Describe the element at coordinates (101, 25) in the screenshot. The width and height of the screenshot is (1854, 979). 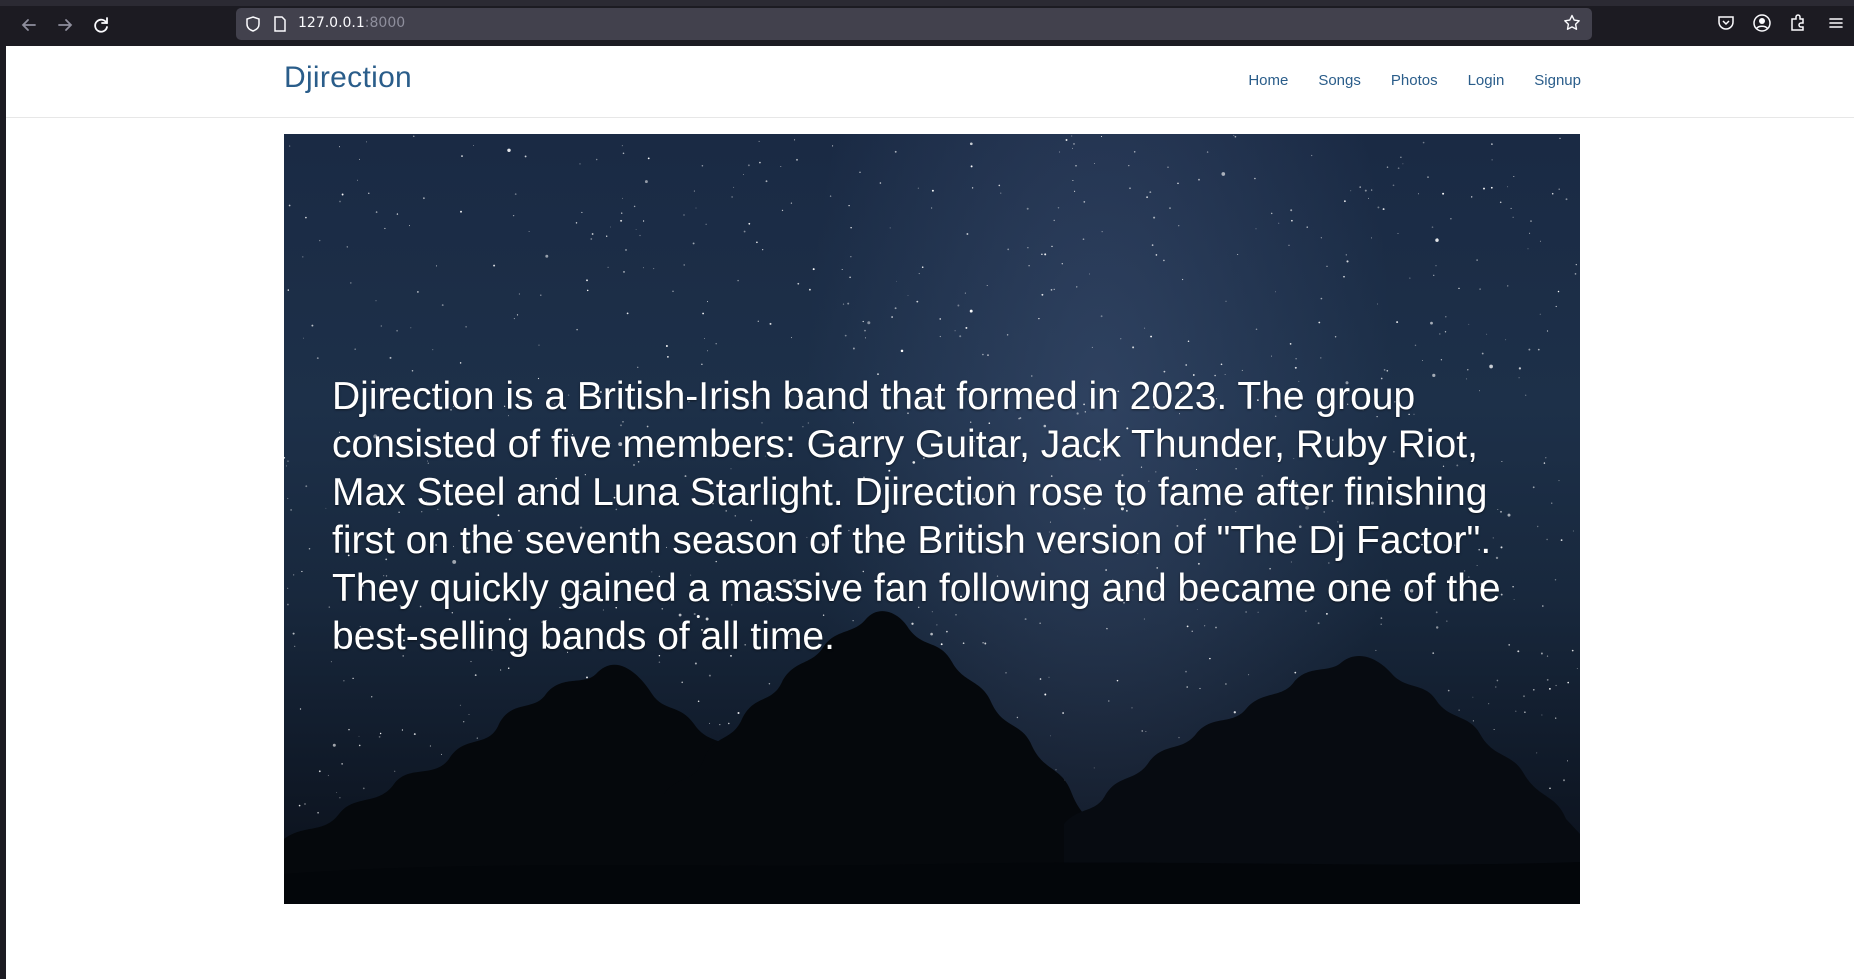
I see `reload-icon` at that location.